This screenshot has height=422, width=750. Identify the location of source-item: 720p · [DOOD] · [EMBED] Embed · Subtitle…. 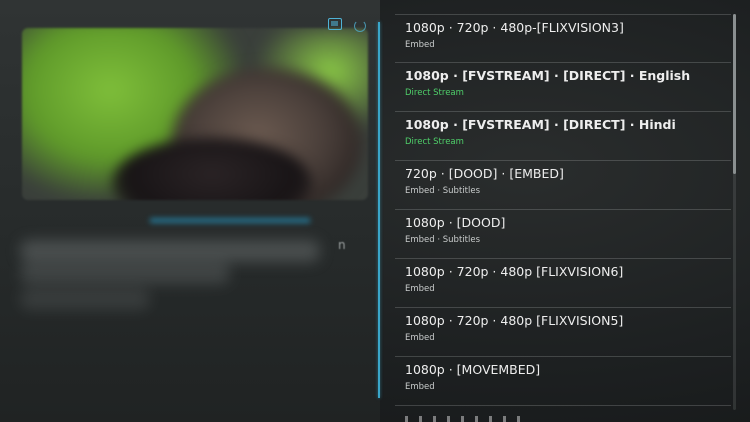
(563, 185).